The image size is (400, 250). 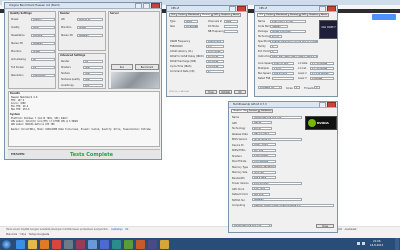 What do you see at coordinates (122, 67) in the screenshot?
I see `run-button: Run` at bounding box center [122, 67].